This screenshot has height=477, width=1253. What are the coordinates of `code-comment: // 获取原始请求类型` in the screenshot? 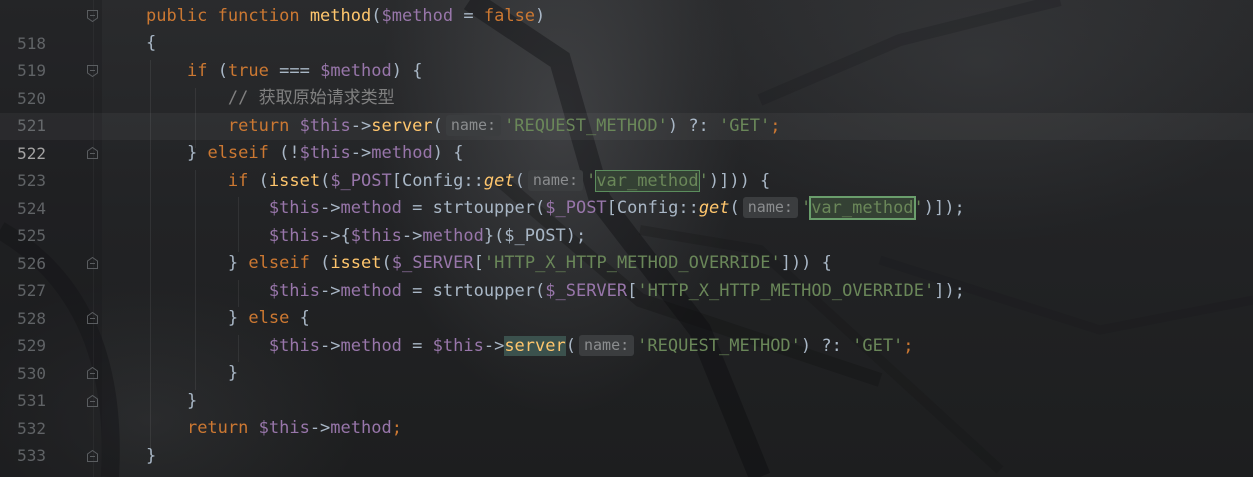 It's located at (311, 98).